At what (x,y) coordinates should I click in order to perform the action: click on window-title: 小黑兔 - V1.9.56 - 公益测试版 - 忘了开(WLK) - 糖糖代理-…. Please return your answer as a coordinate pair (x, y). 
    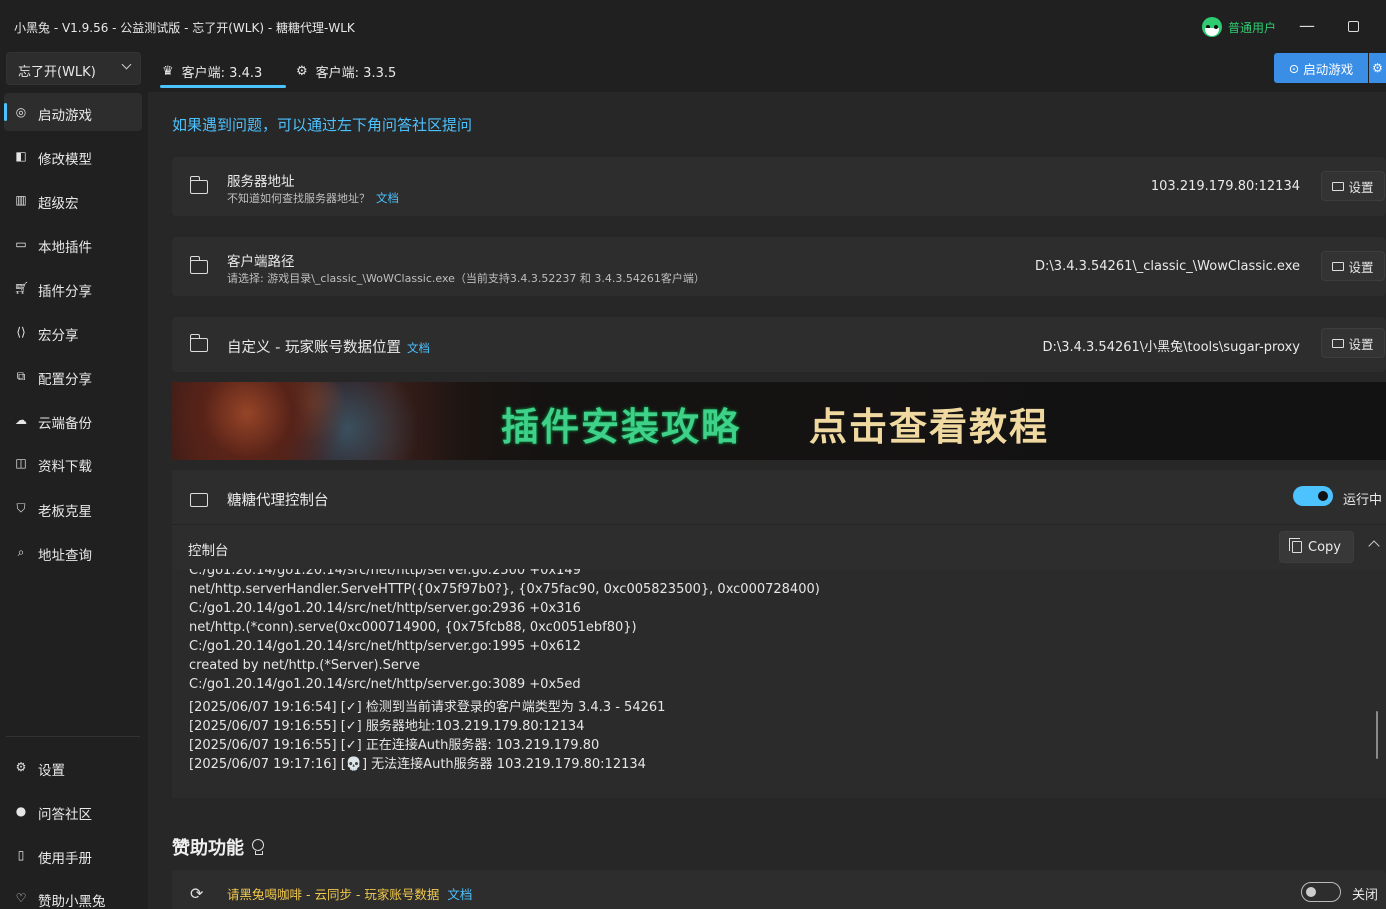
    Looking at the image, I should click on (184, 28).